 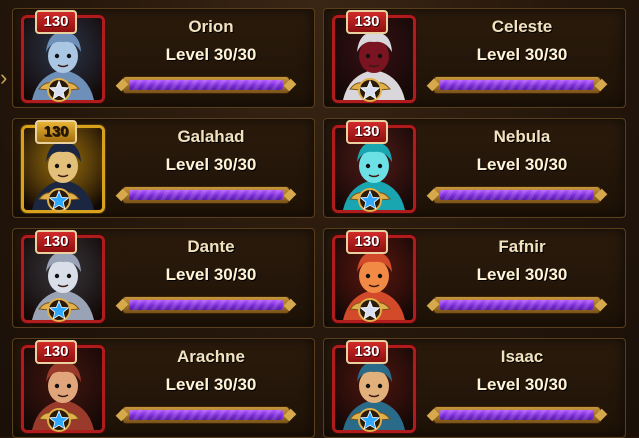 I want to click on hero-card: 130 Orion Level 30/30, so click(x=163, y=58).